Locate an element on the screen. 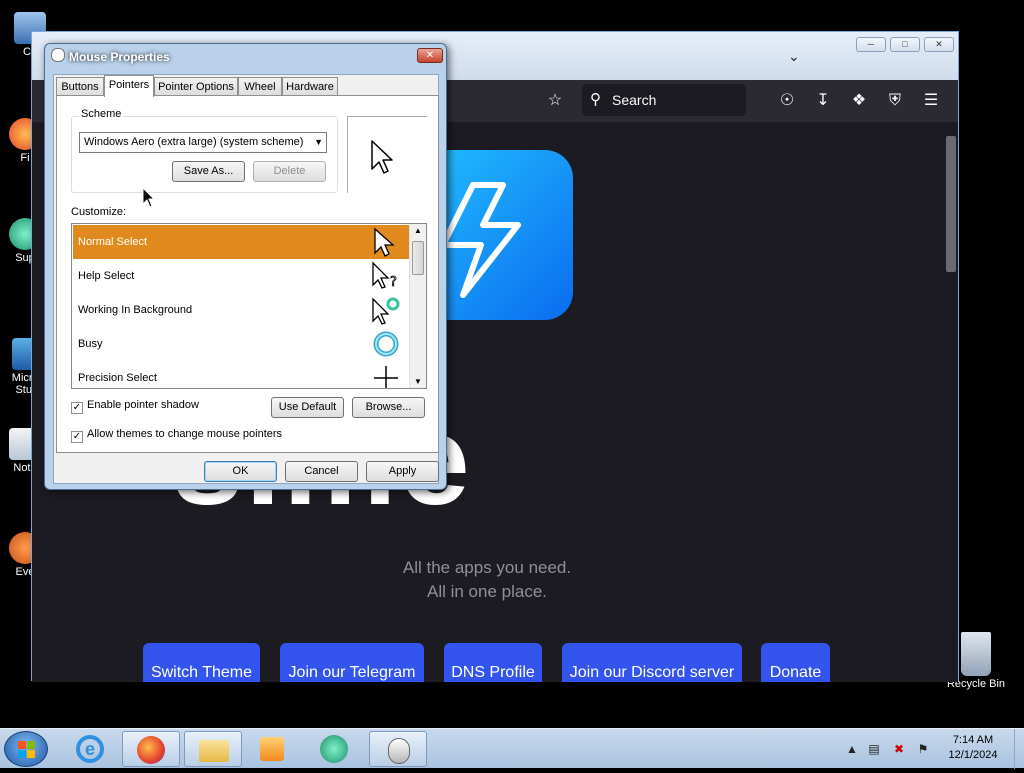 This screenshot has height=773, width=1024. menu-icon: ☰ is located at coordinates (931, 101).